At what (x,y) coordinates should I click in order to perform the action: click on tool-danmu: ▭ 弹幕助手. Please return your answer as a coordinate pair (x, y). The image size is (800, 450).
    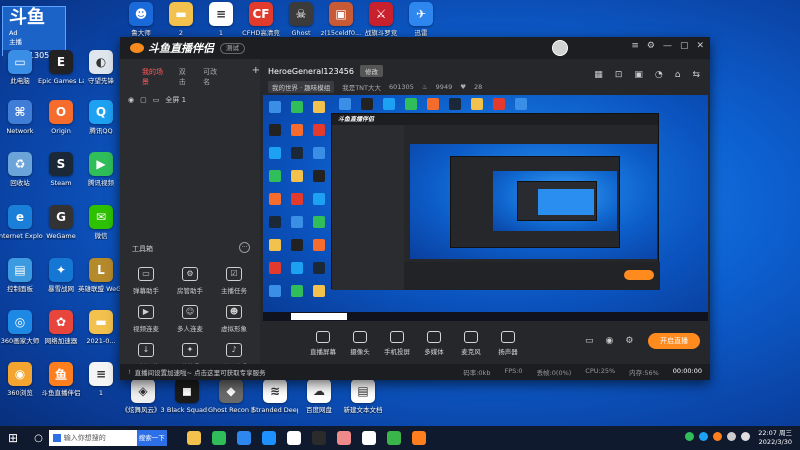
    Looking at the image, I should click on (146, 281).